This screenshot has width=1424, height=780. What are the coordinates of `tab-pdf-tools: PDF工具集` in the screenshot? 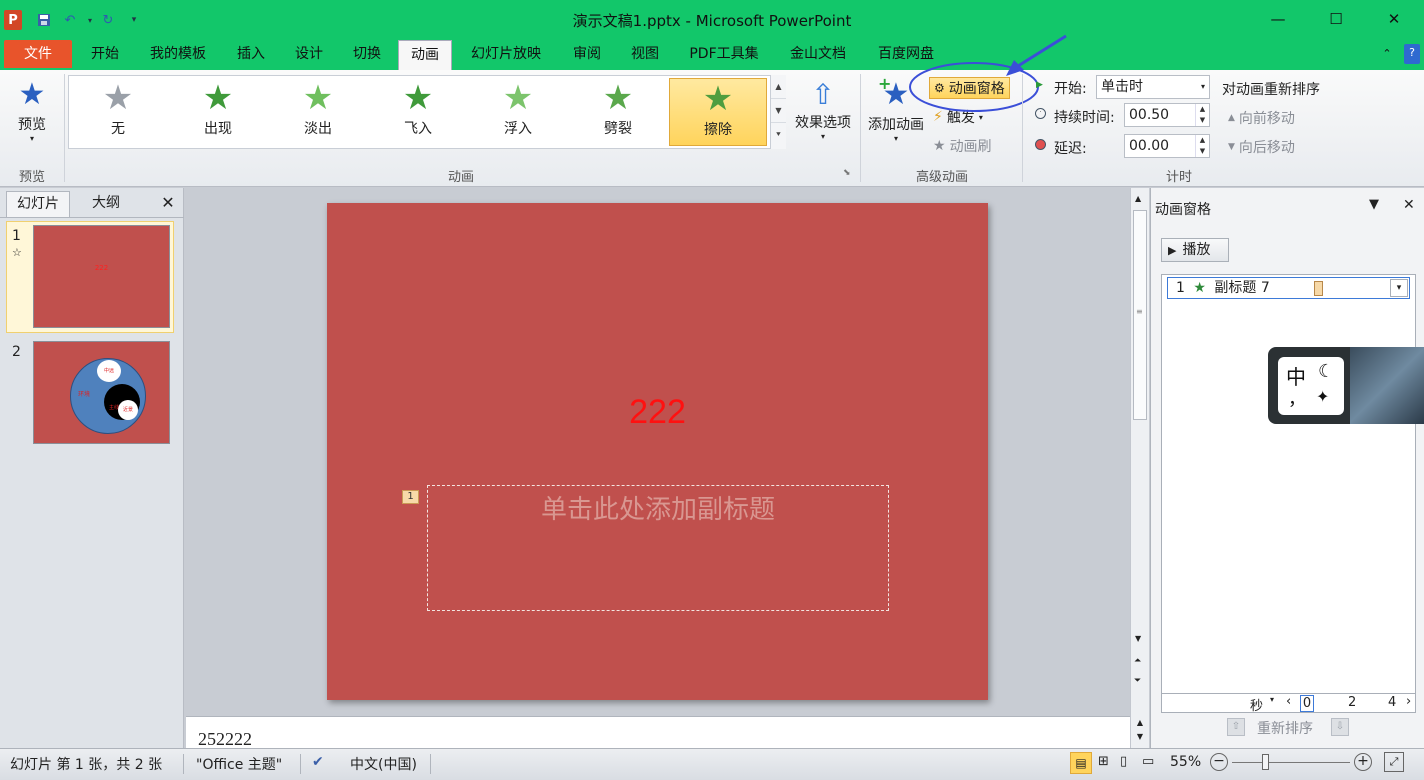 It's located at (724, 55).